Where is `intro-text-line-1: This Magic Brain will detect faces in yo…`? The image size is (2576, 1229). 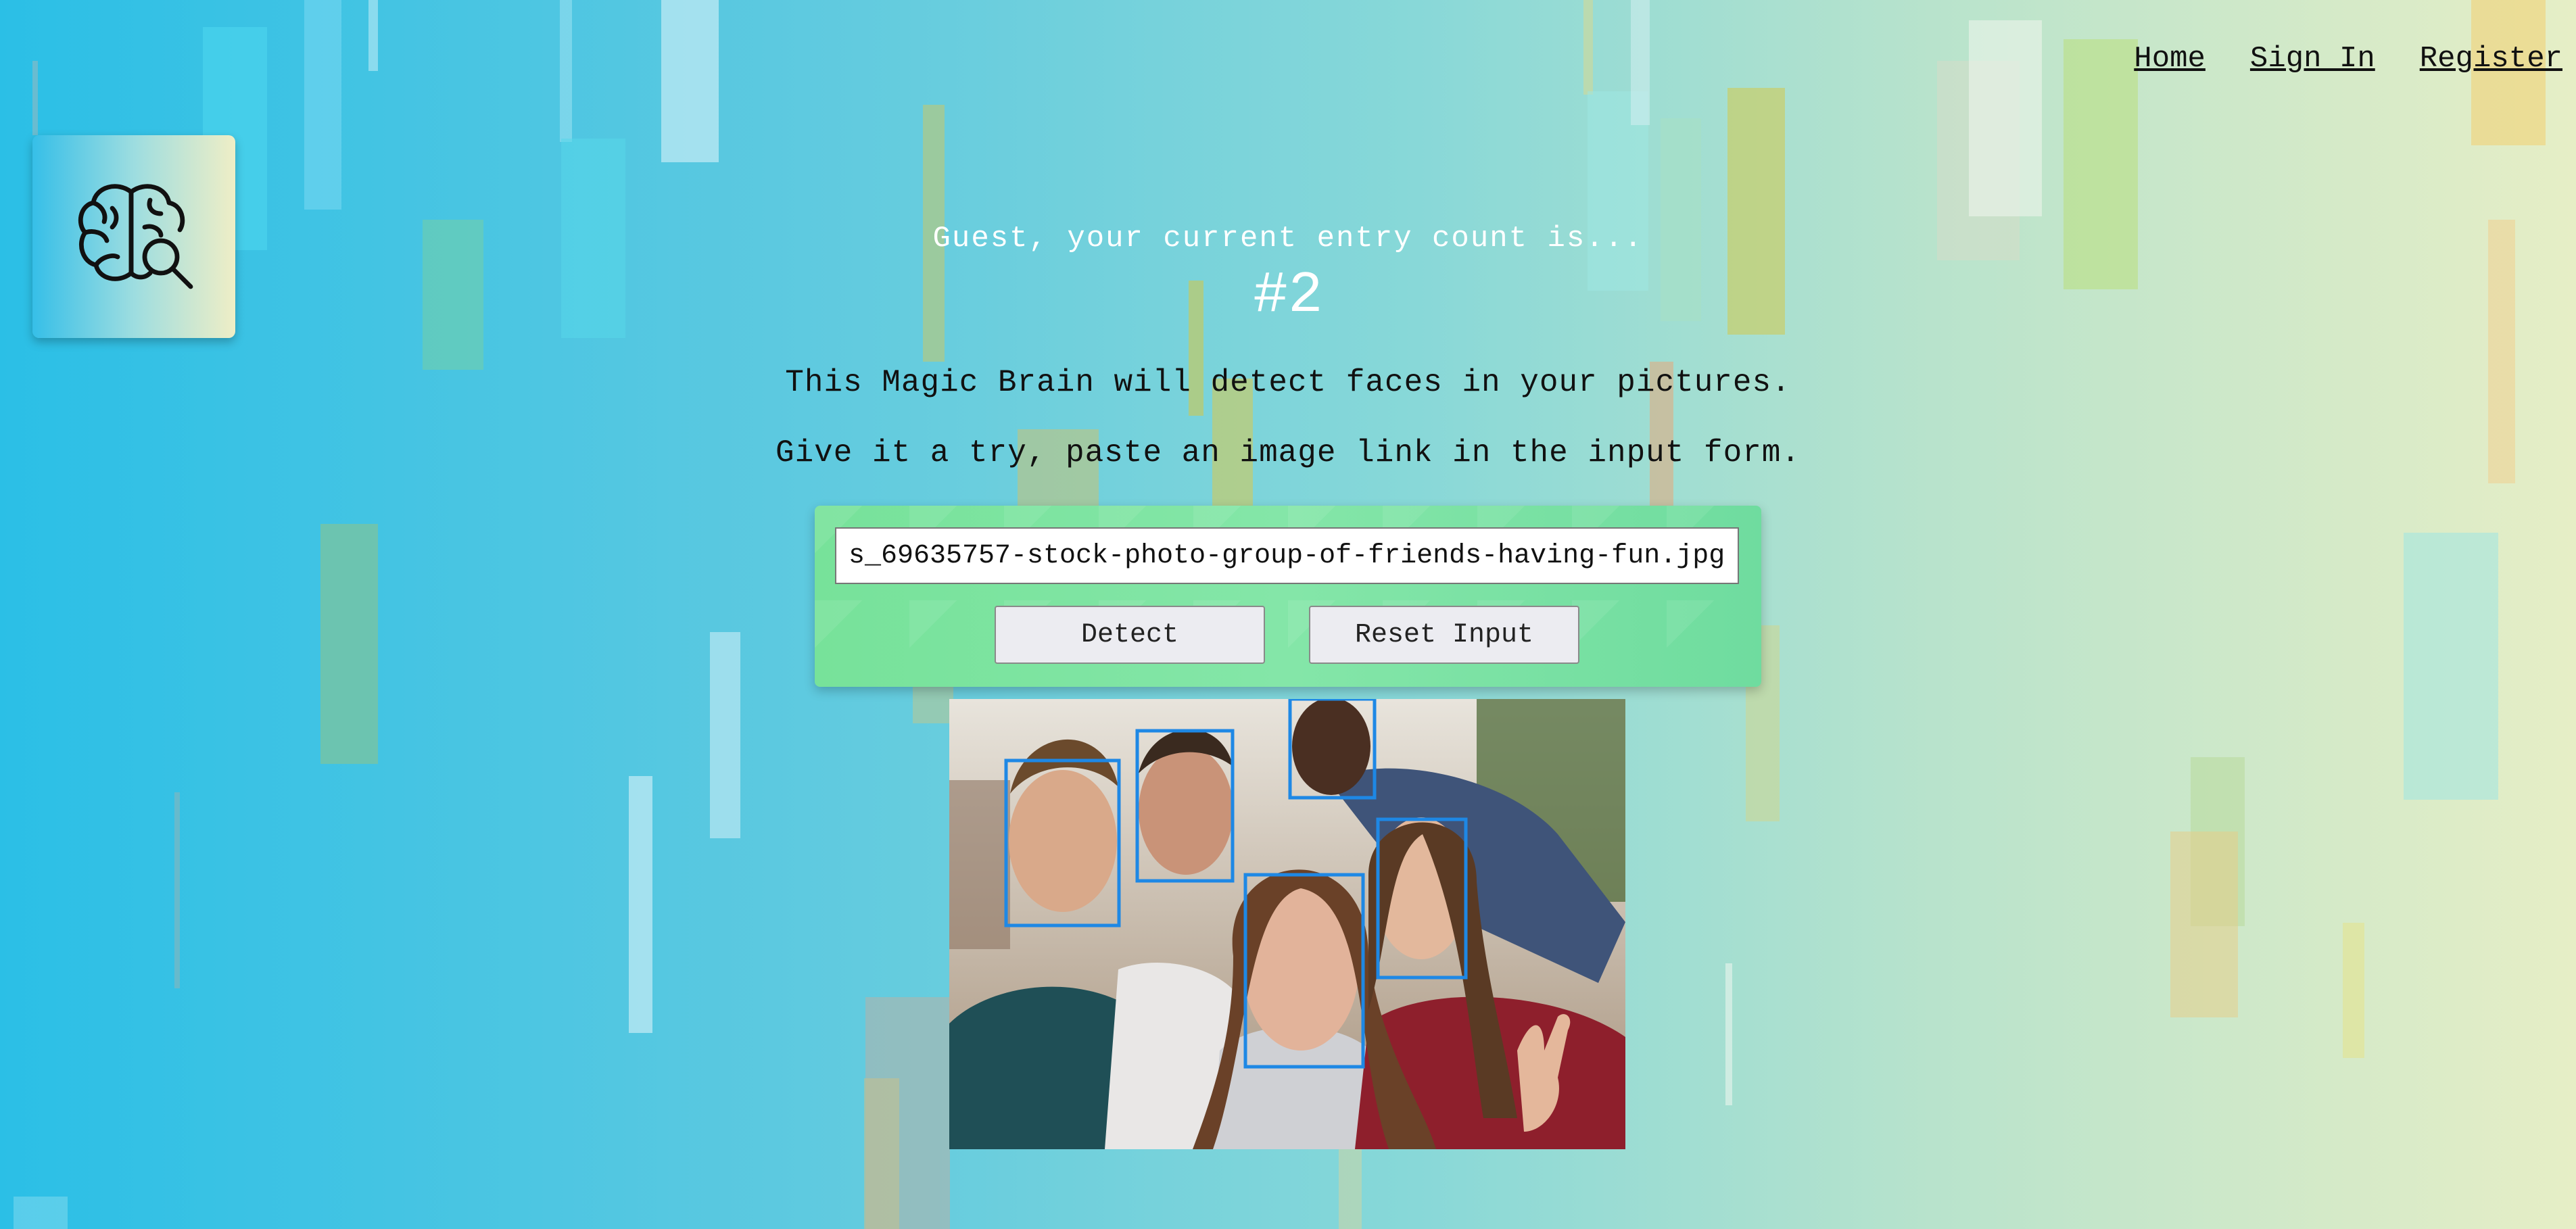
intro-text-line-1: This Magic Brain will detect faces in yo… is located at coordinates (1288, 382).